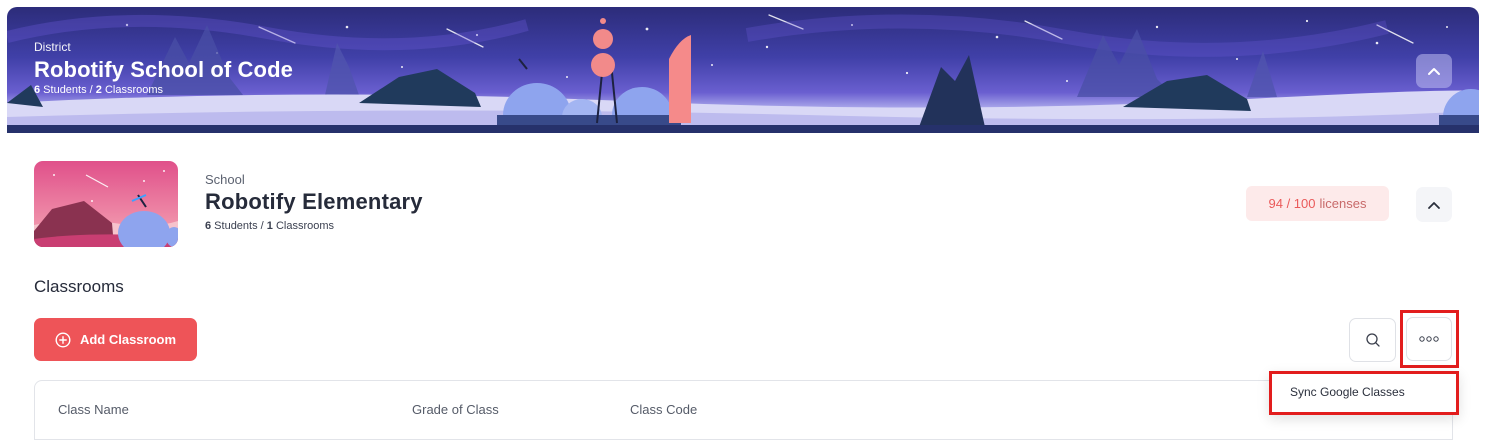 This screenshot has width=1486, height=440. I want to click on school-thumbnail, so click(106, 204).